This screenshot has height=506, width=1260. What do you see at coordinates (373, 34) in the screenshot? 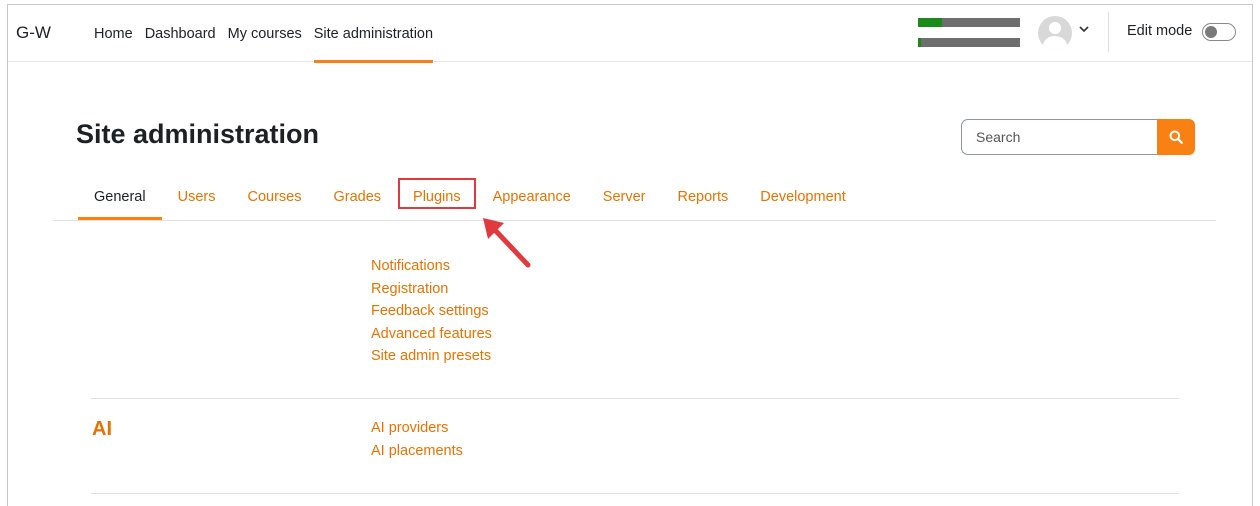
I see `nav-site-administration: Site administration` at bounding box center [373, 34].